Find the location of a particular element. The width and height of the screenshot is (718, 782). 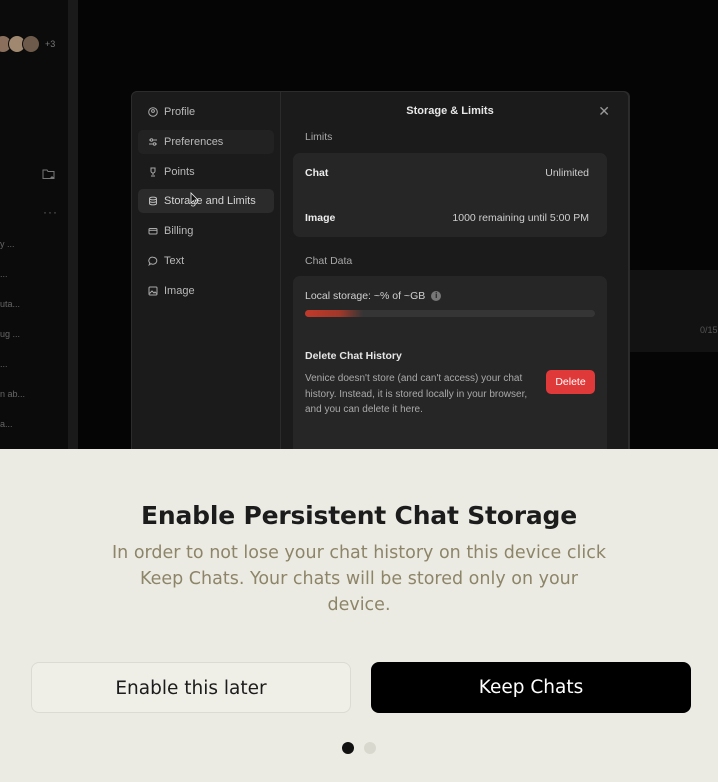

nav-item-label: Image is located at coordinates (179, 290).